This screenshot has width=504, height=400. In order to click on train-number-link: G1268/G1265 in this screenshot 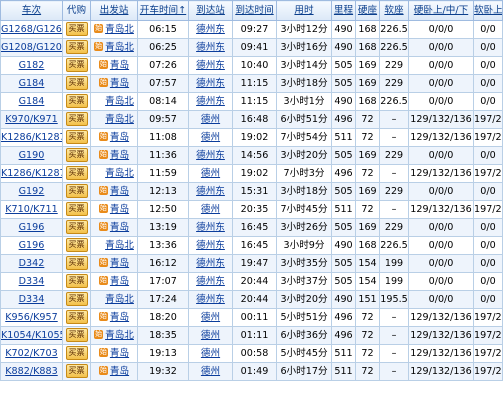, I will do `click(32, 29)`.